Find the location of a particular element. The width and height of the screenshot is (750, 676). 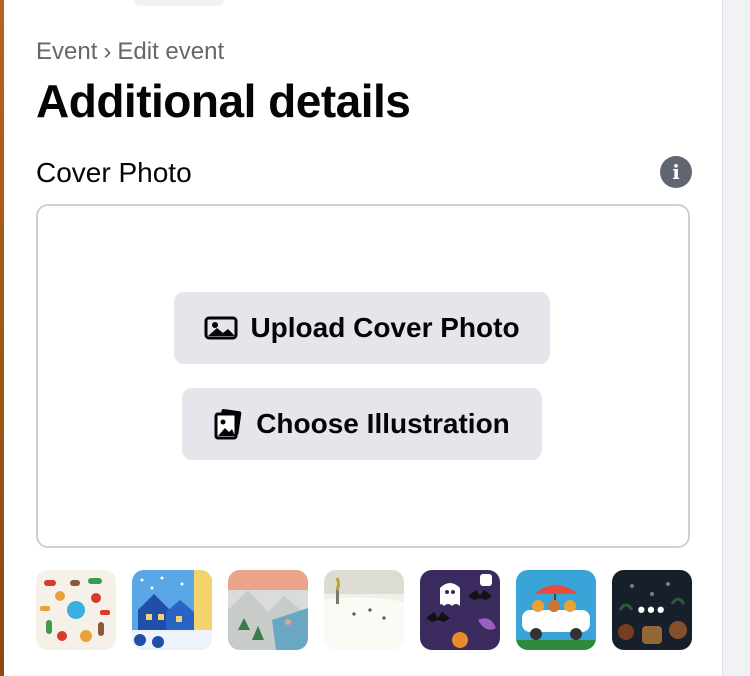

choose-illustration-label: Choose Illustration is located at coordinates (383, 423).